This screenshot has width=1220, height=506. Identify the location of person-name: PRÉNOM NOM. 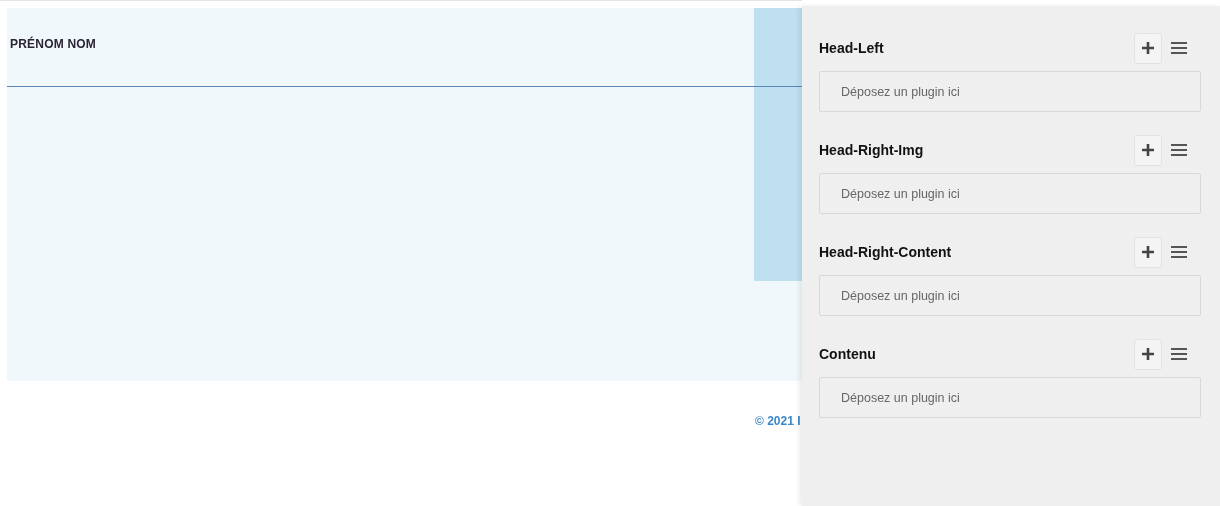
(53, 44).